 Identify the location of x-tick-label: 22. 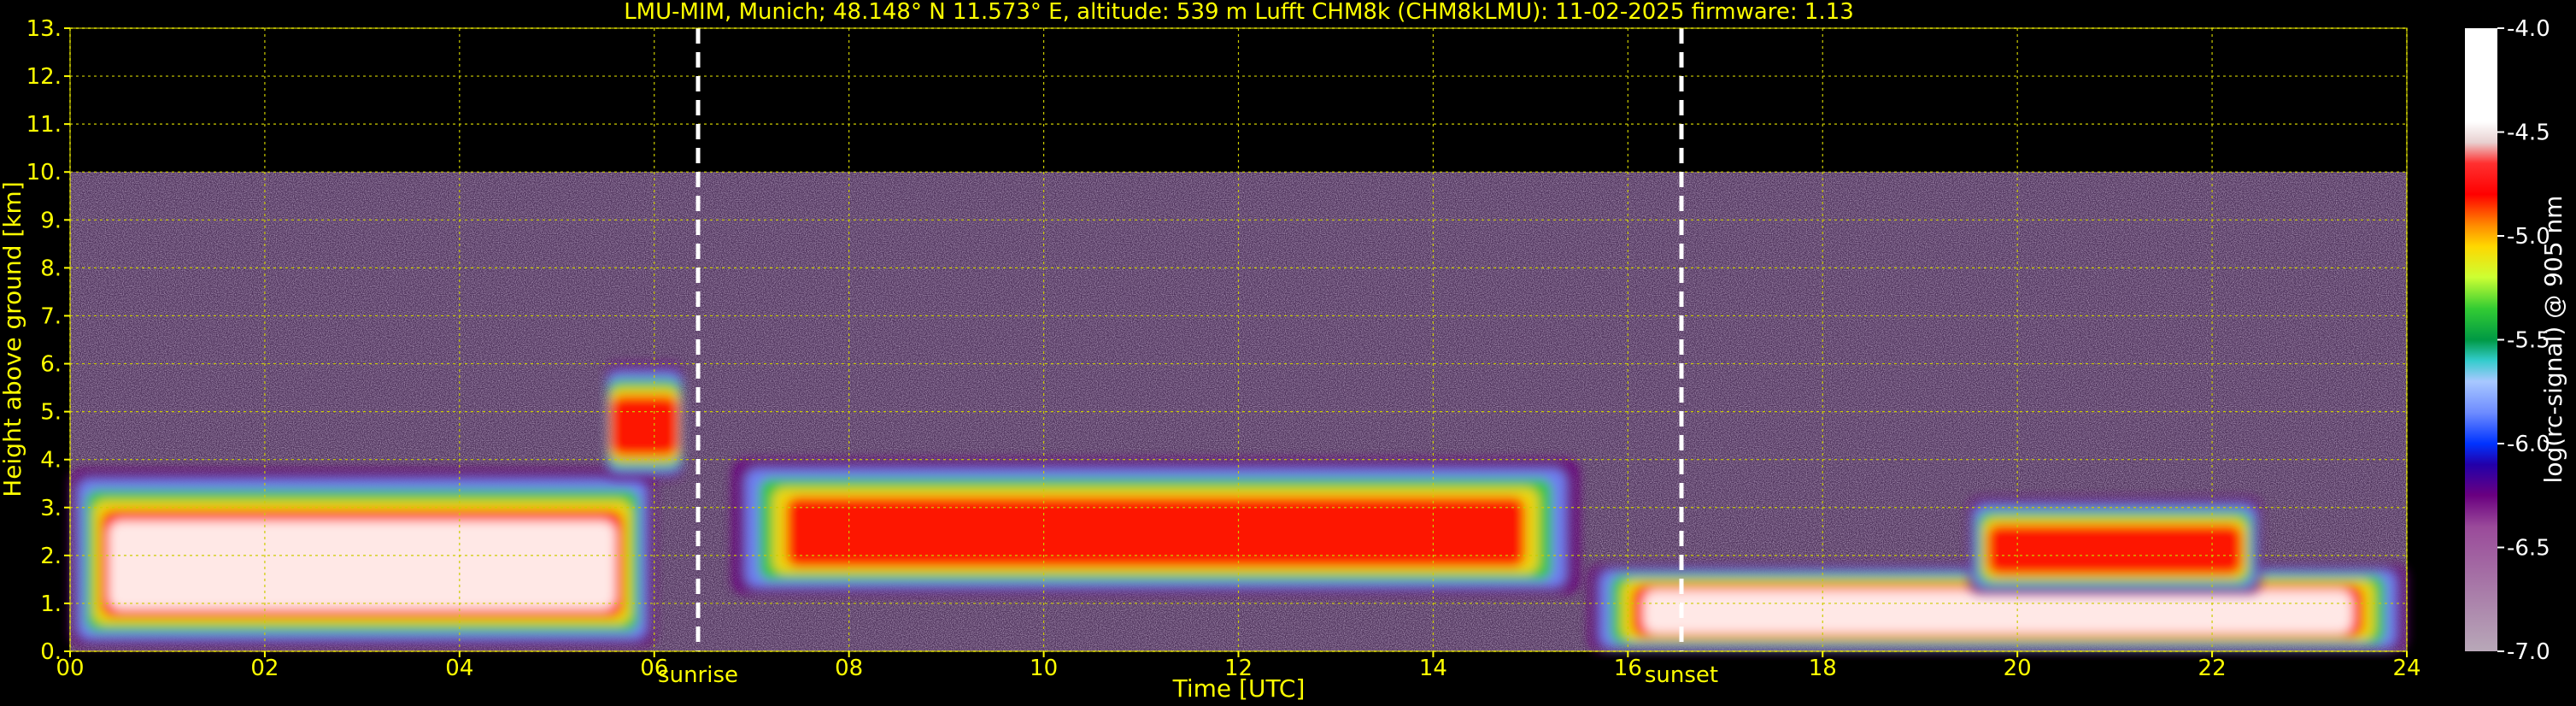
(2212, 668).